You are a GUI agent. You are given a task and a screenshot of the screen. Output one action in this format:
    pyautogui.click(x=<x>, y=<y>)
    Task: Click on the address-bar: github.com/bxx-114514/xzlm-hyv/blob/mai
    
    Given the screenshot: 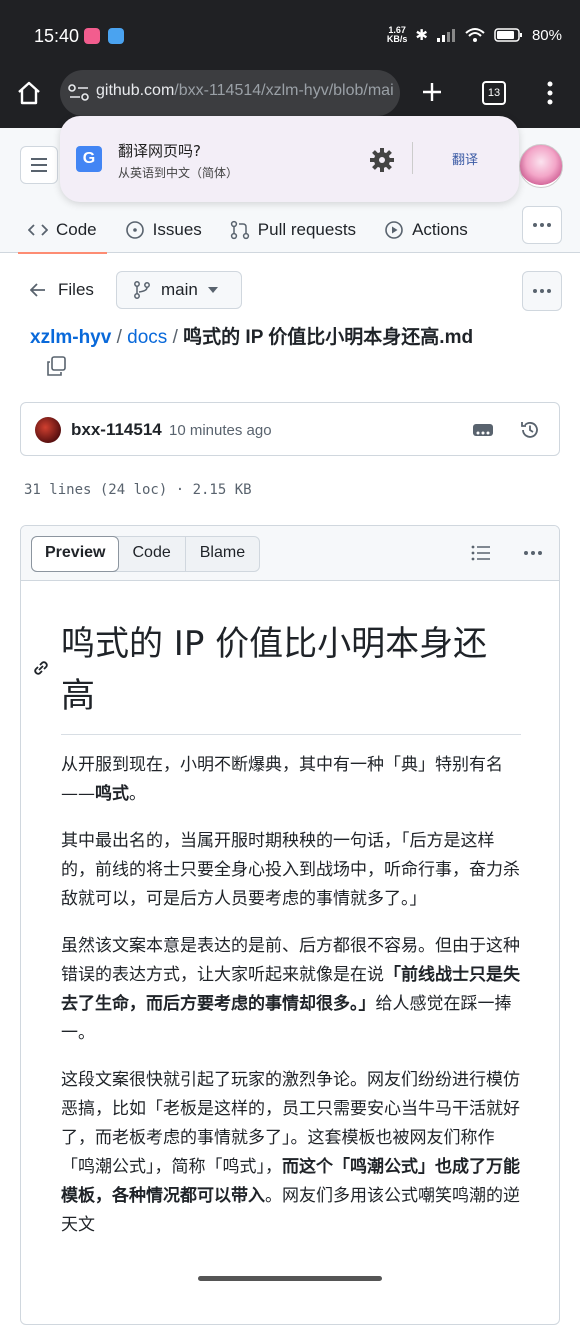 What is the action you would take?
    pyautogui.click(x=230, y=93)
    